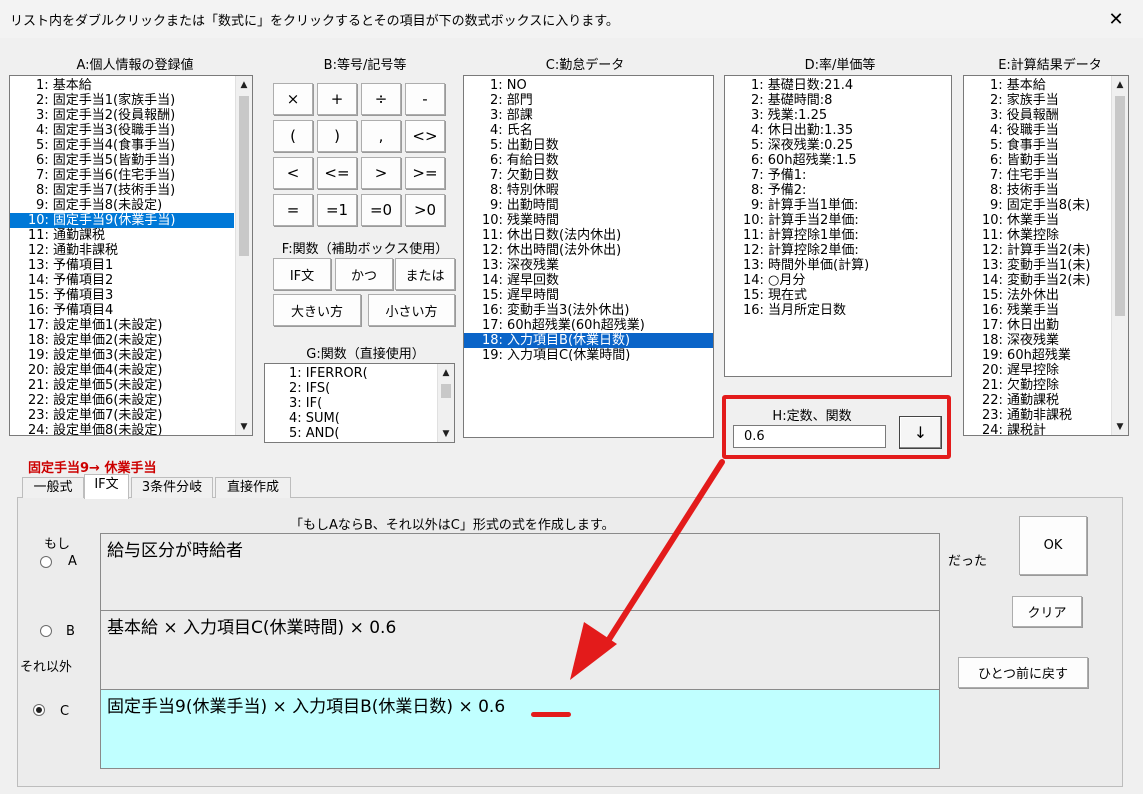 This screenshot has height=794, width=1143. I want to click on tab-if: IF文, so click(106, 486).